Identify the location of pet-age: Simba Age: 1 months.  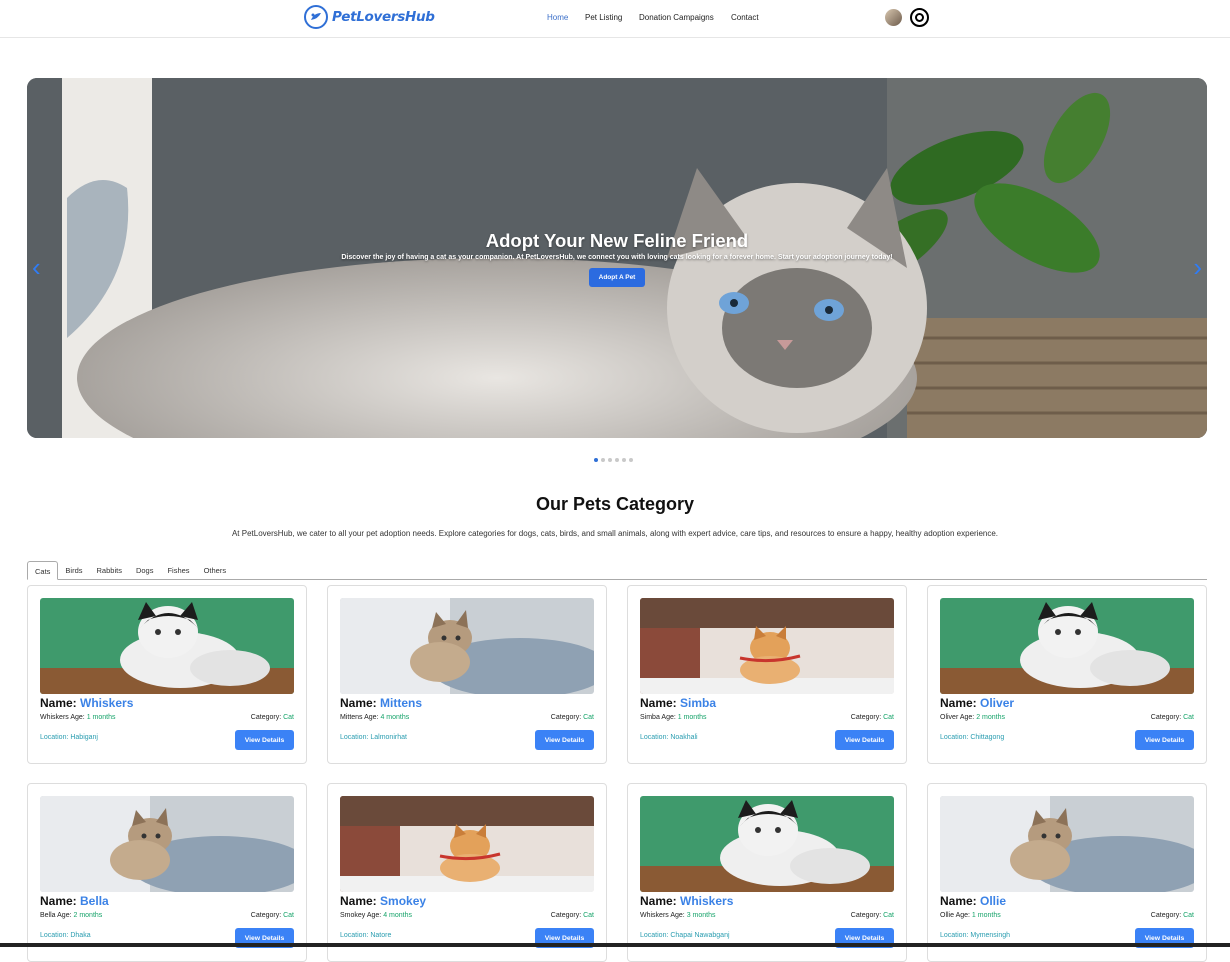
(673, 717).